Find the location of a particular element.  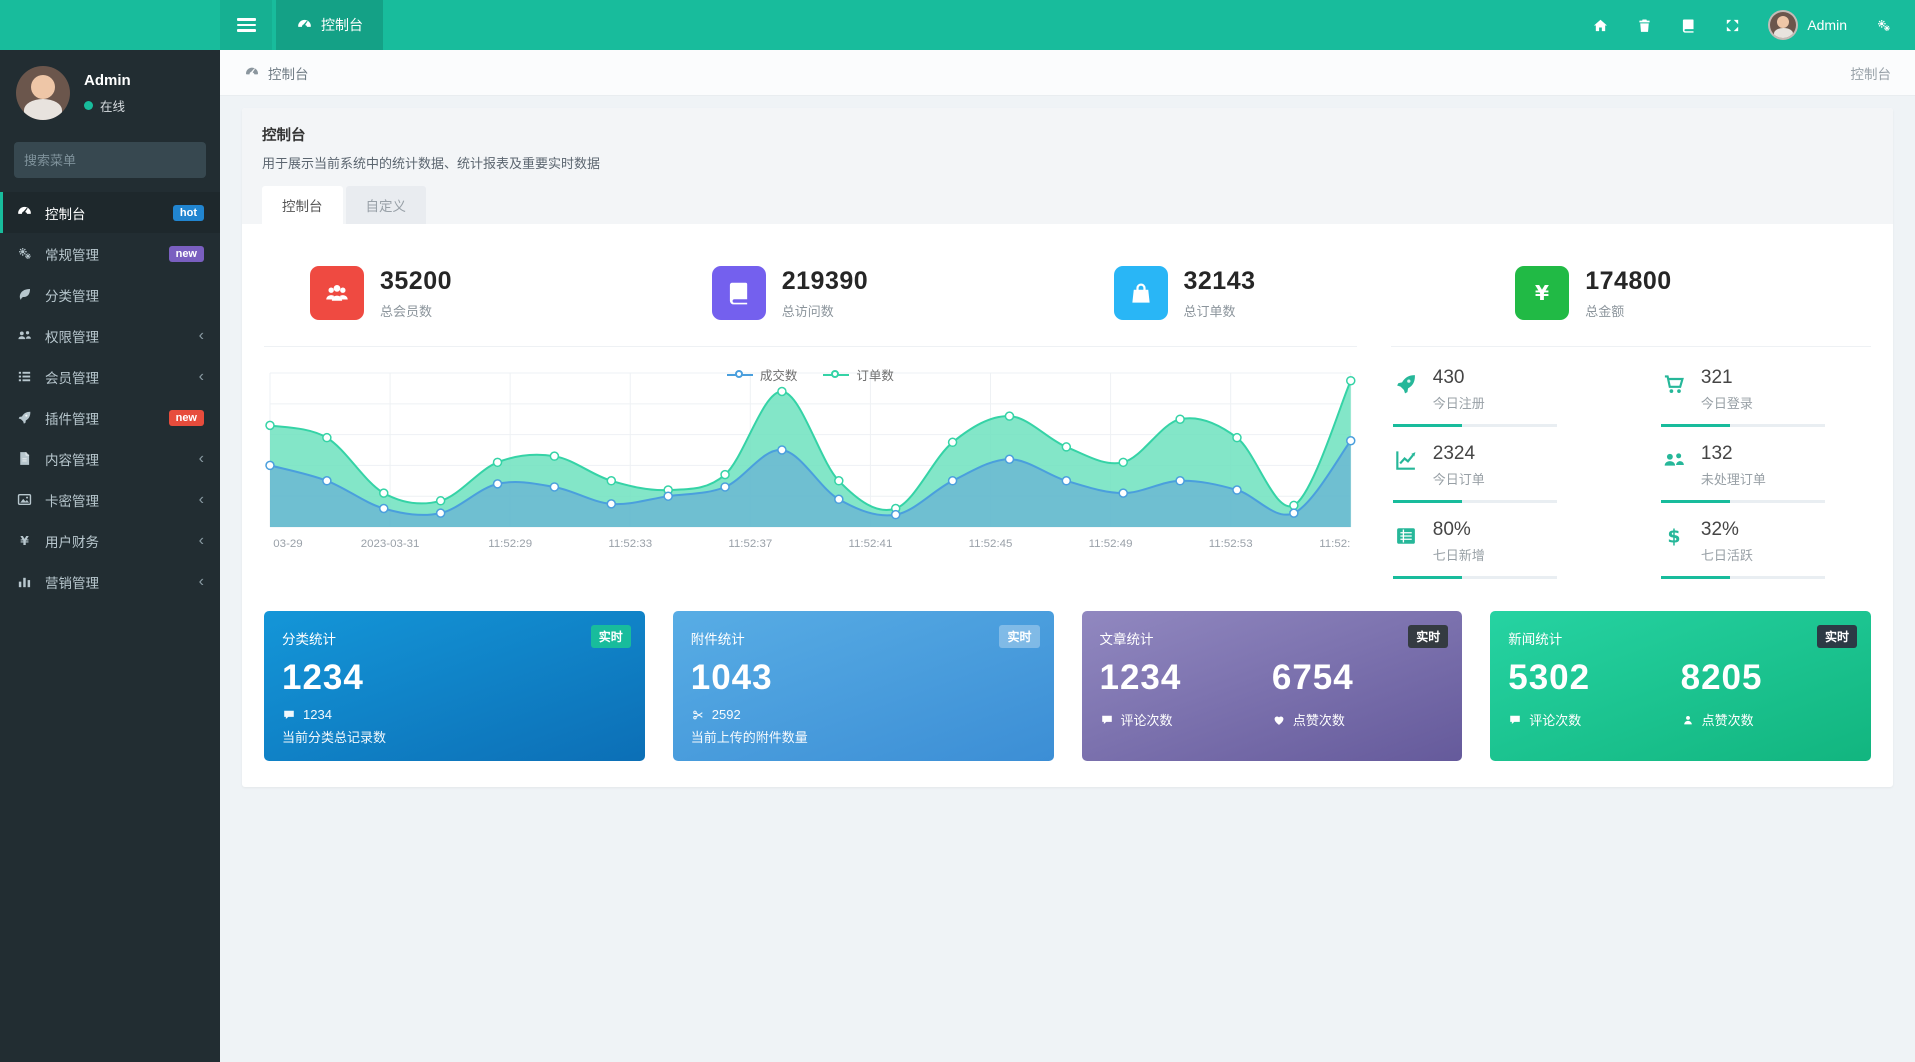

sidebar-item-label: 营销管理 is located at coordinates (72, 583).